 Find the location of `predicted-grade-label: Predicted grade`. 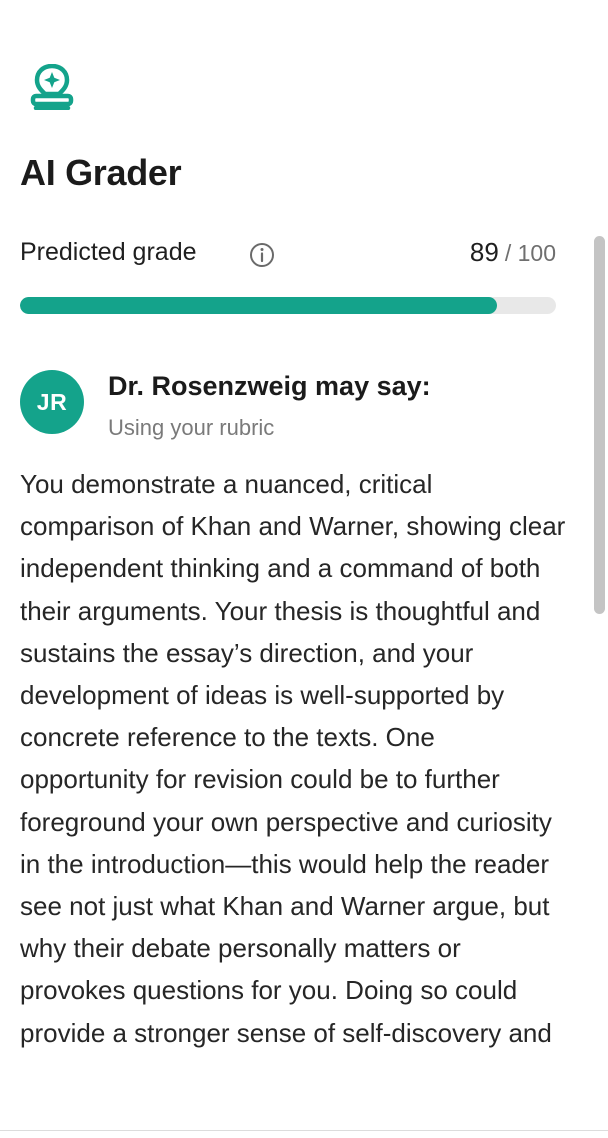

predicted-grade-label: Predicted grade is located at coordinates (108, 252).